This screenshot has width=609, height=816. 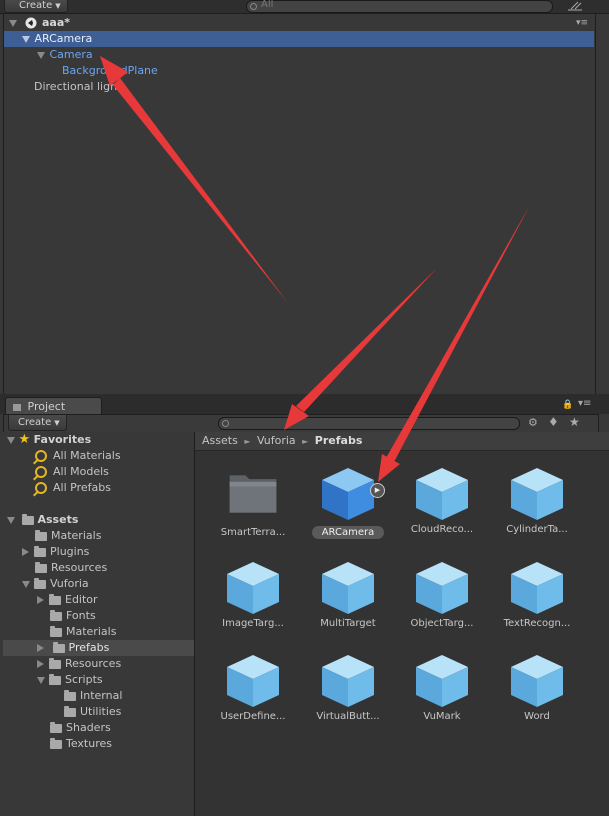 What do you see at coordinates (348, 532) in the screenshot?
I see `asset-label: ARCamera` at bounding box center [348, 532].